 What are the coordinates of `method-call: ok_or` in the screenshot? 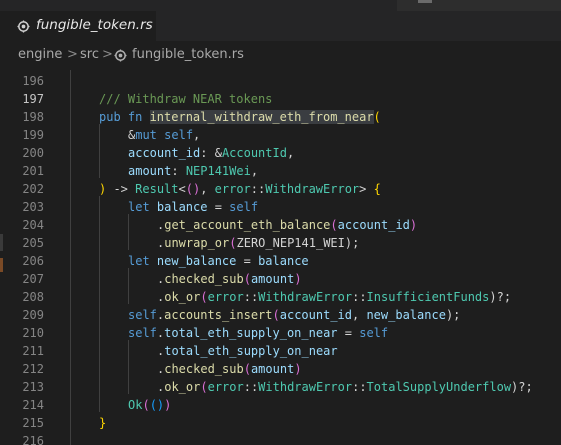 It's located at (182, 387).